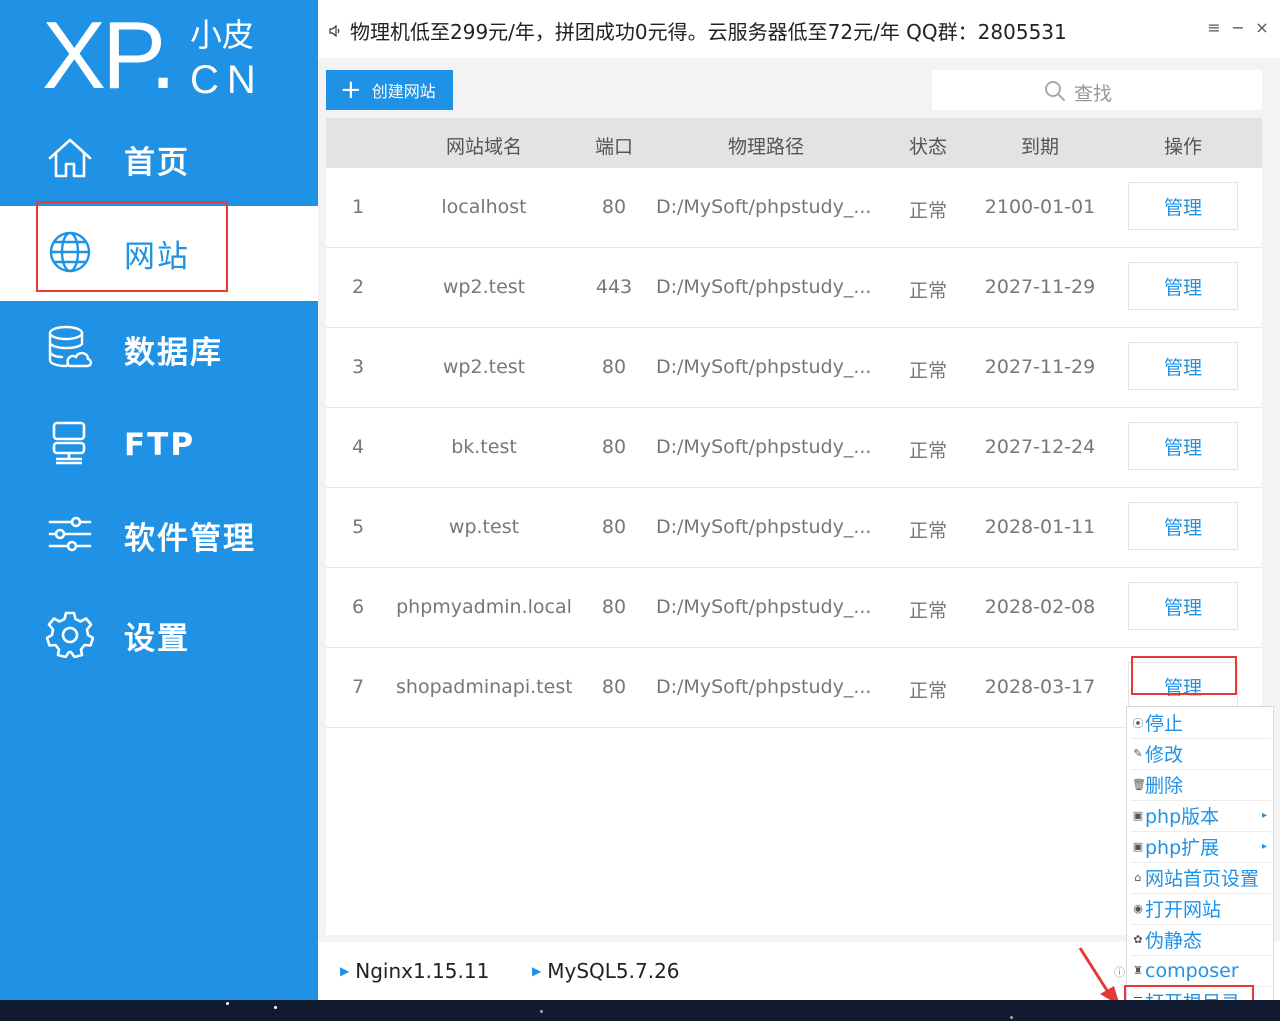 Image resolution: width=1280 pixels, height=1021 pixels. Describe the element at coordinates (69, 443) in the screenshot. I see `server-icon` at that location.